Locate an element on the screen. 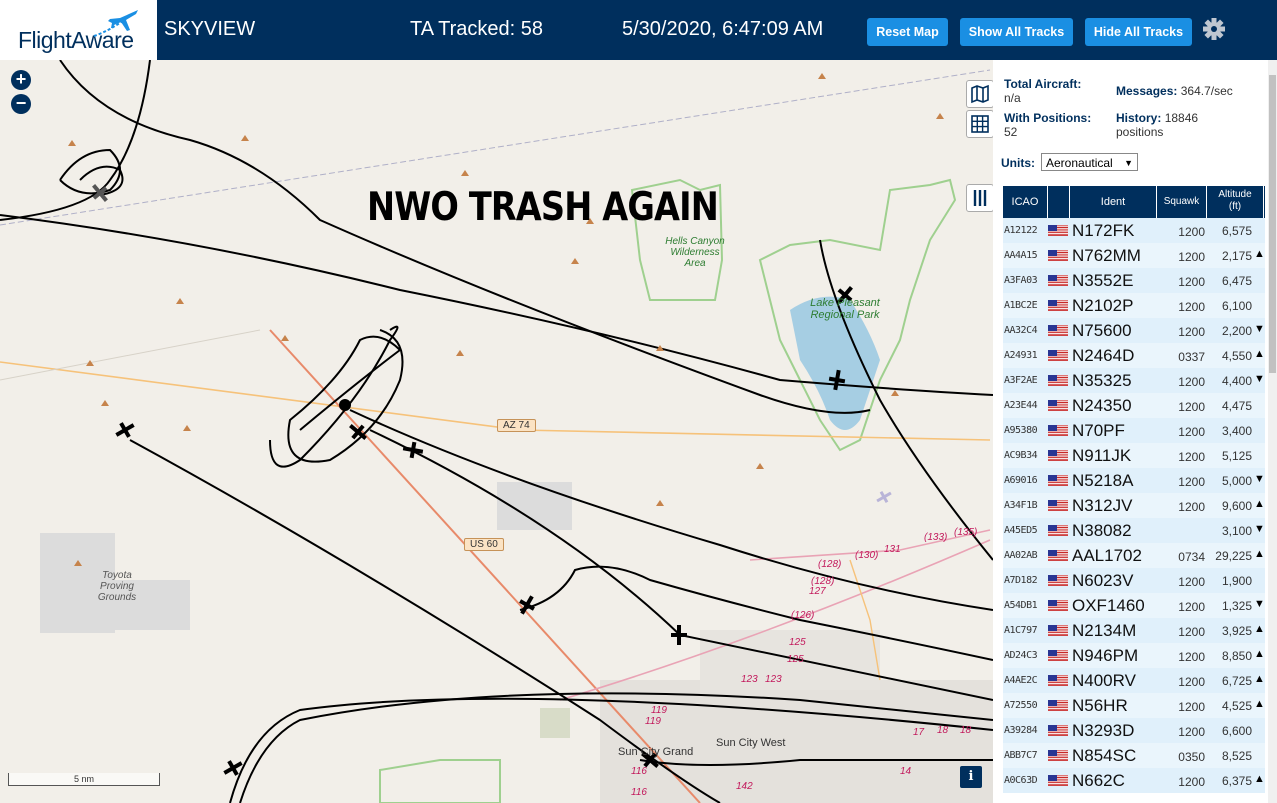  ident-cell: OXF1460 is located at coordinates (1108, 605).